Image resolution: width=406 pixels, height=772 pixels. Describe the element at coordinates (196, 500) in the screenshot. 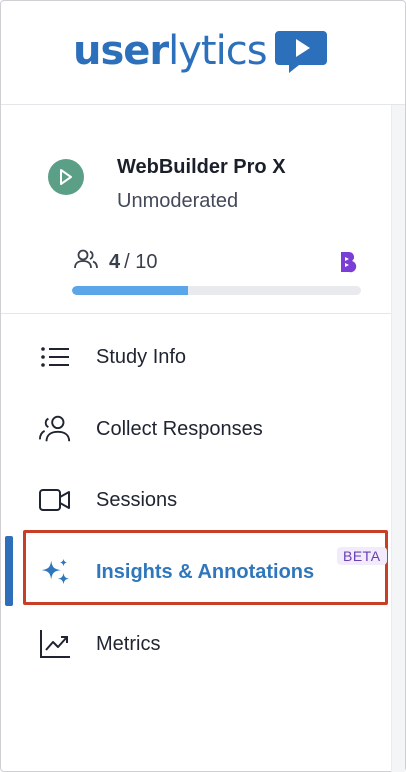

I see `nav-item-sessions: Sessions` at that location.